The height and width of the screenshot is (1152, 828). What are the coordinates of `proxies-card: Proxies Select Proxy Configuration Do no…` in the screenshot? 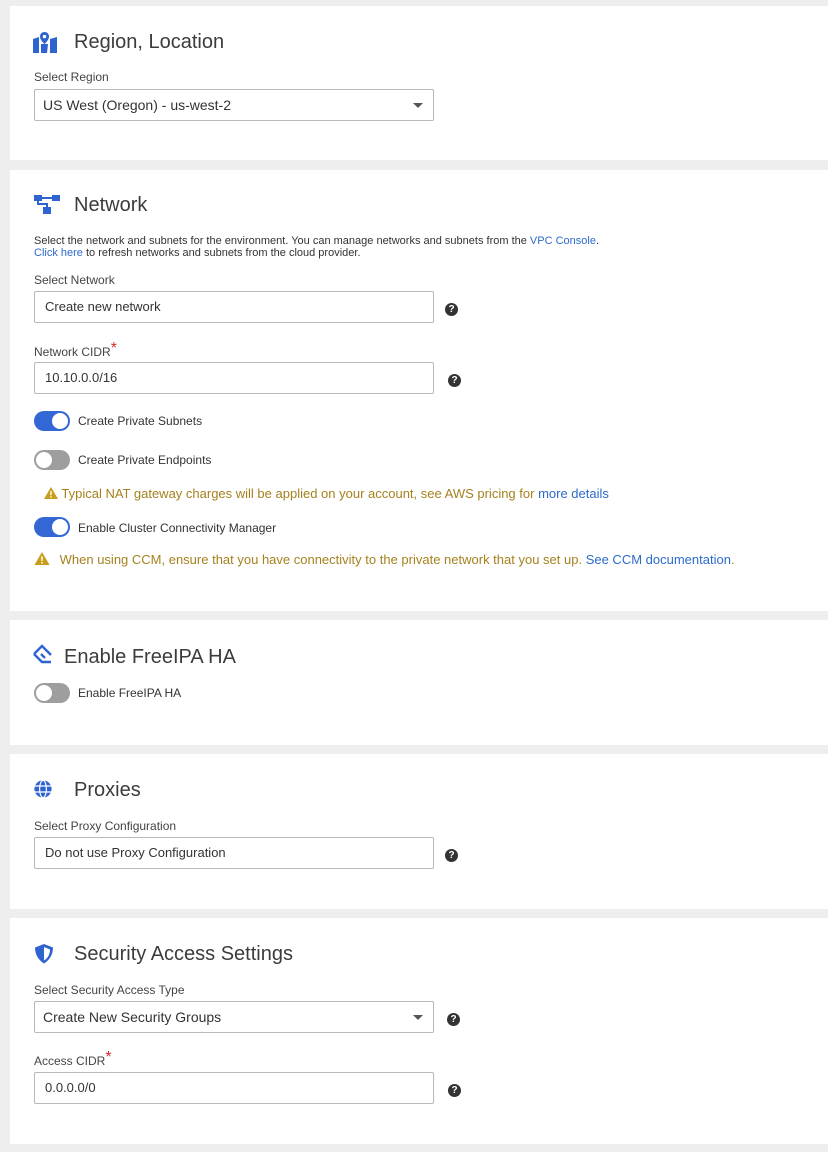 It's located at (419, 831).